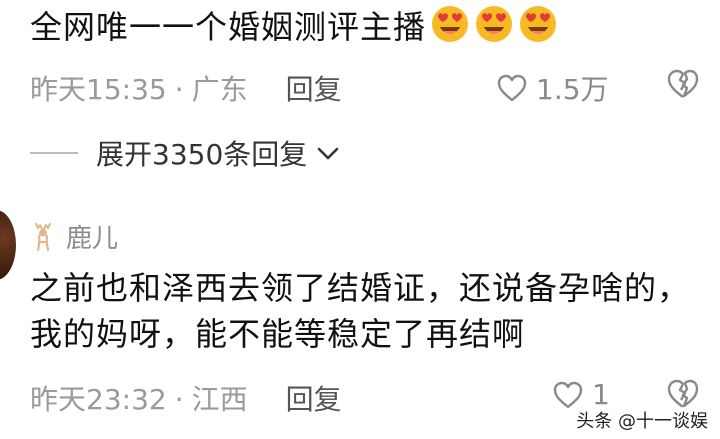  What do you see at coordinates (228, 27) in the screenshot?
I see `comment-1-text: 全网唯一一个婚姻测评主播` at bounding box center [228, 27].